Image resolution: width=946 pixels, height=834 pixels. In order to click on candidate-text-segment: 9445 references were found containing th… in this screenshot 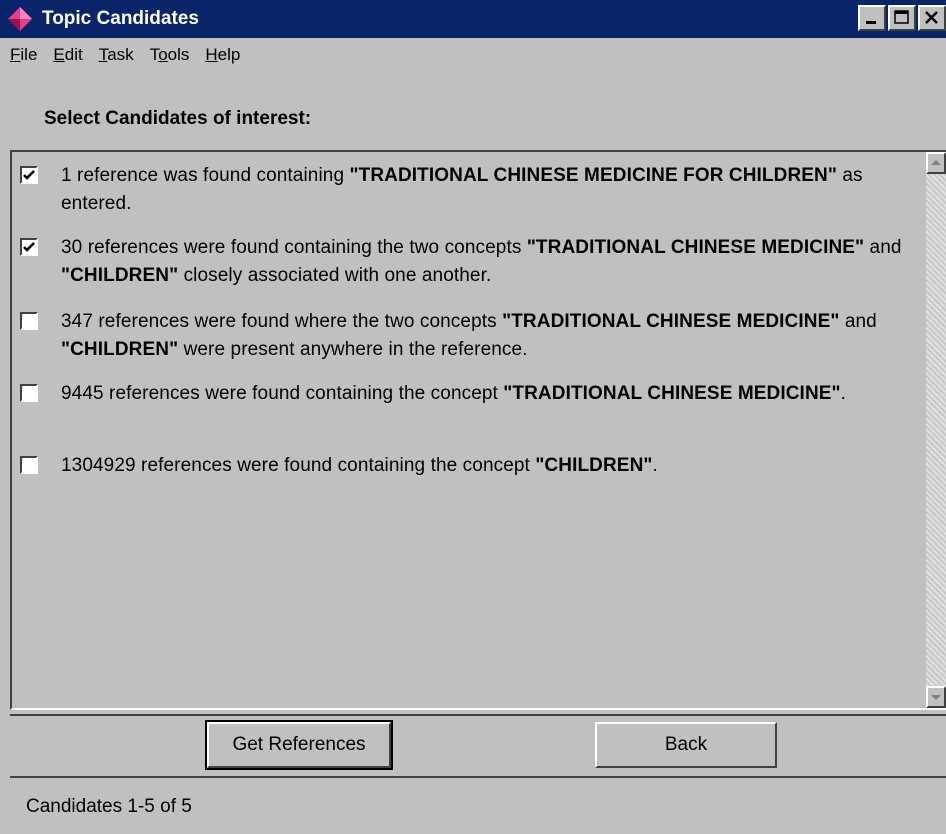, I will do `click(282, 393)`.